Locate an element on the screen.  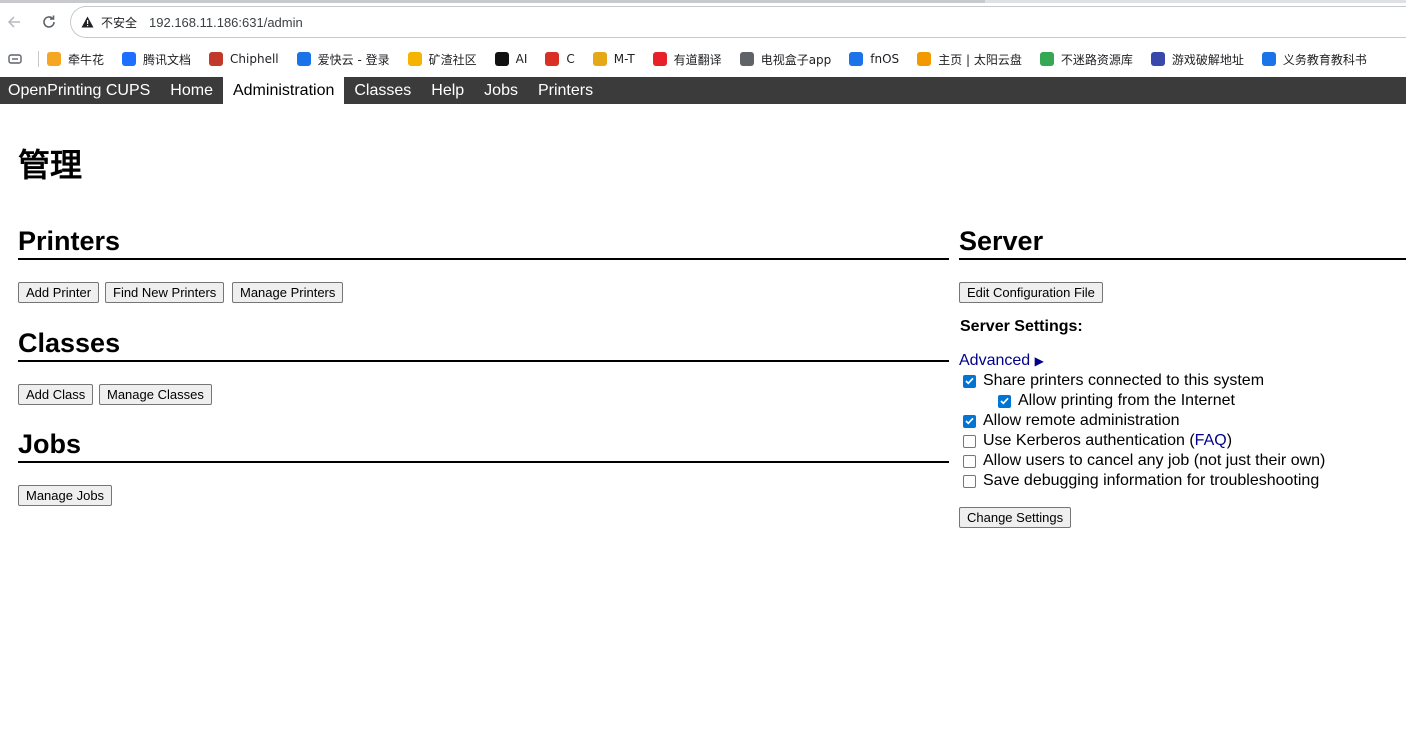
bookmark-label: 主页 | 太阳云盘 is located at coordinates (980, 59).